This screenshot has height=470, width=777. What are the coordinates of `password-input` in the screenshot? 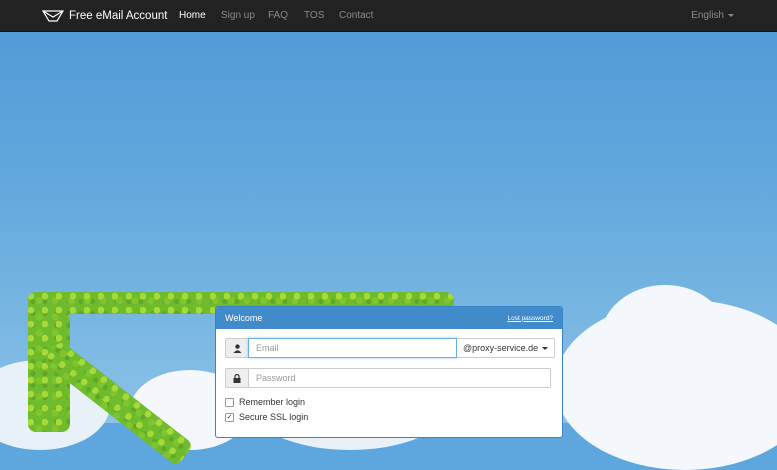 It's located at (399, 378).